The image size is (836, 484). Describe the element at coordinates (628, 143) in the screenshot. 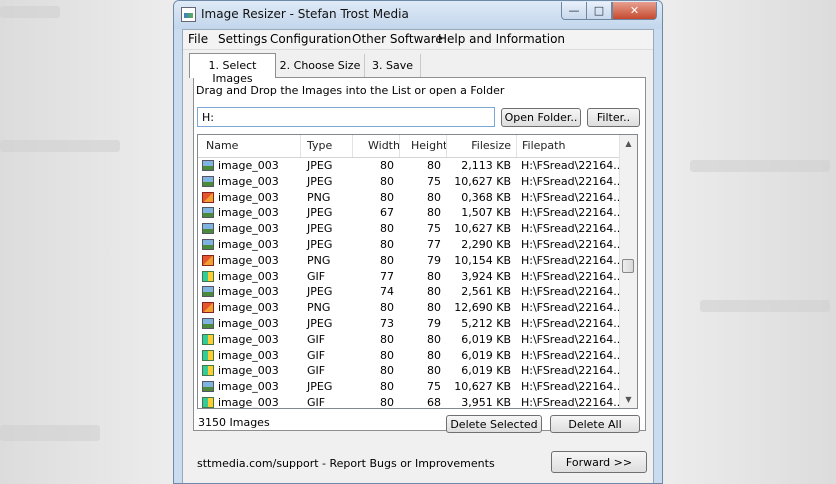

I see `scroll-up-icon: ▲` at that location.